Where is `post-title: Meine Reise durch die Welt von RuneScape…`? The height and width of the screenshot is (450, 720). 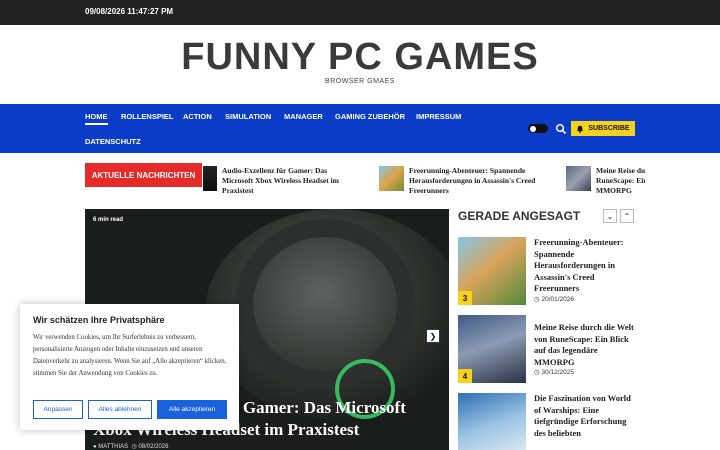 post-title: Meine Reise durch die Welt von RuneScape… is located at coordinates (586, 345).